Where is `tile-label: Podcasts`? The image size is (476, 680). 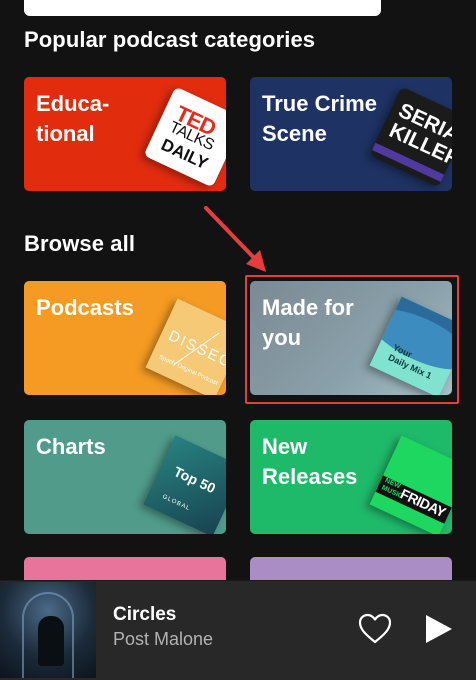 tile-label: Podcasts is located at coordinates (85, 307).